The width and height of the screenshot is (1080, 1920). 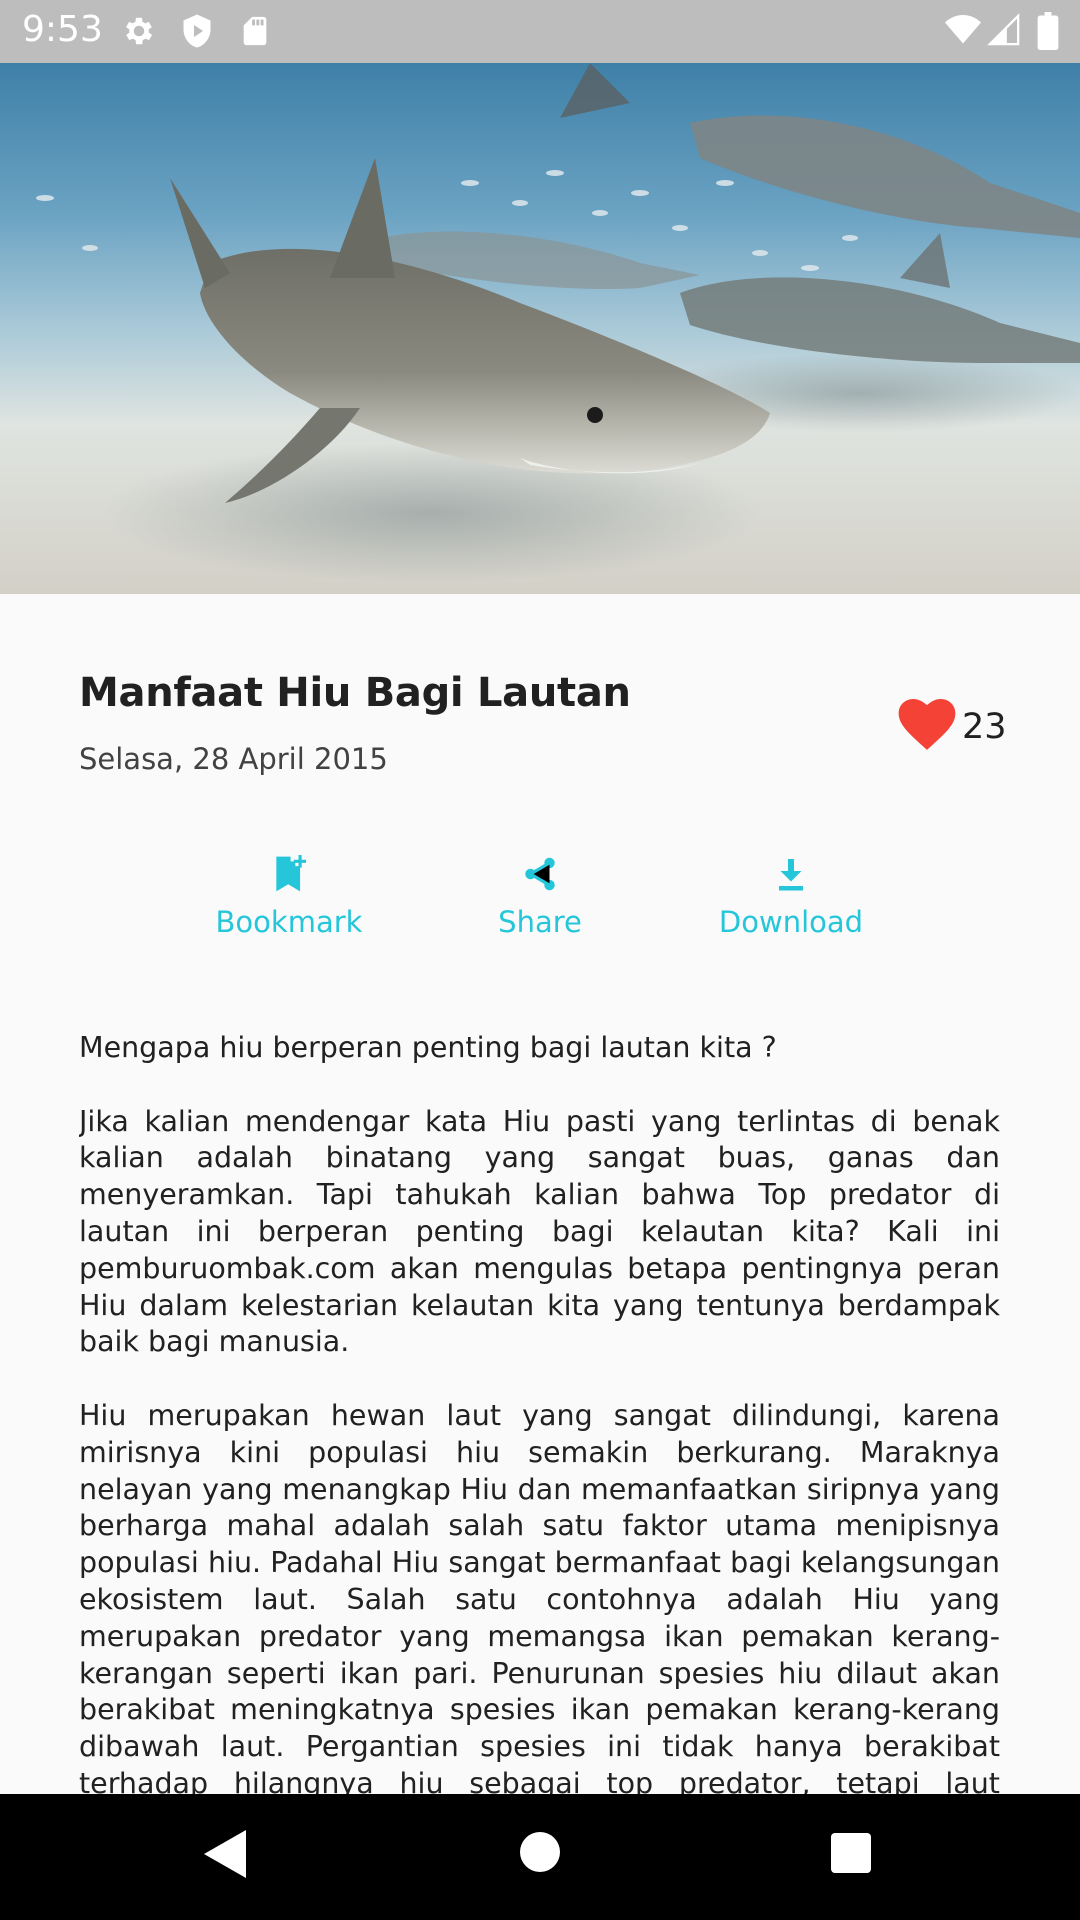 I want to click on recents-icon, so click(x=851, y=1855).